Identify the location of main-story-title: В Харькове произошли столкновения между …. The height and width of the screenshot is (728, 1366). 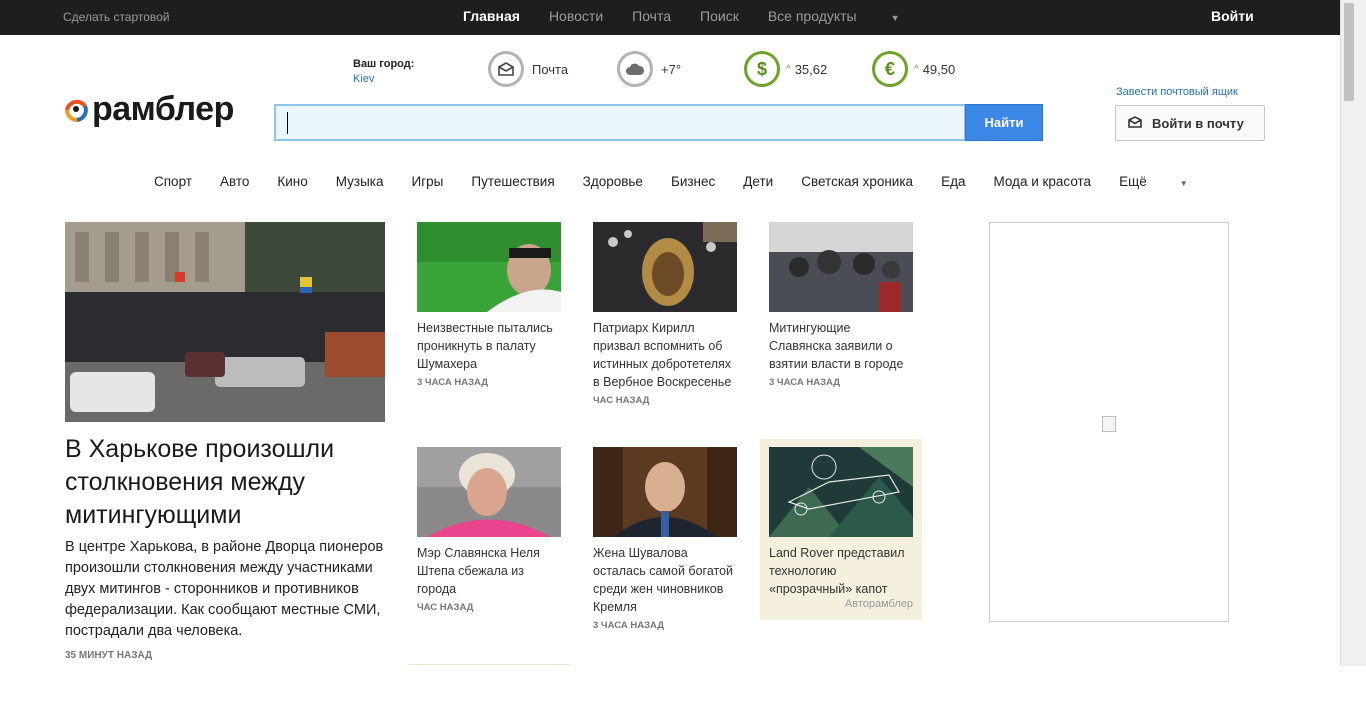
(230, 482).